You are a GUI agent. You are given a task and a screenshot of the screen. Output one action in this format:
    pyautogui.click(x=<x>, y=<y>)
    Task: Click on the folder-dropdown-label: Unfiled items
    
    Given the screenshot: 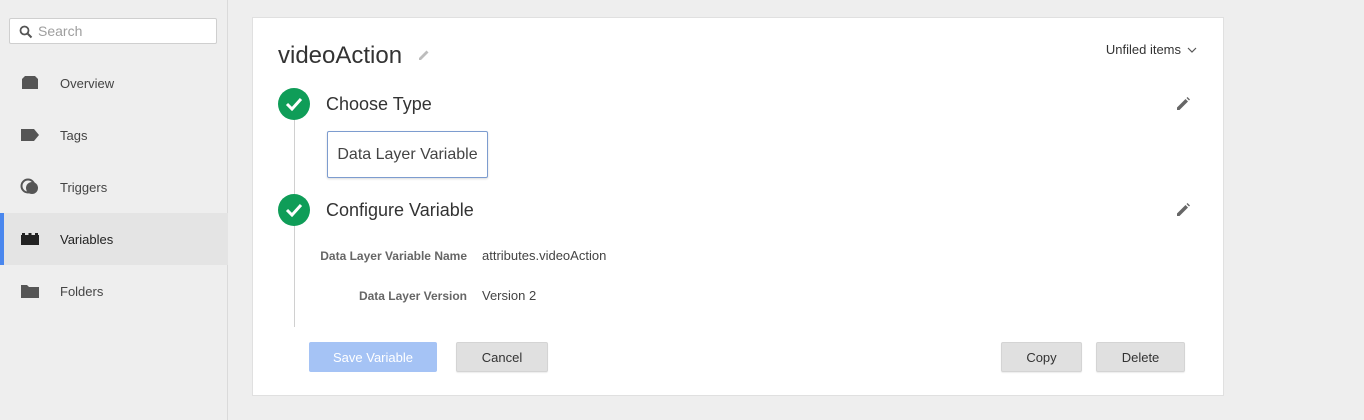 What is the action you would take?
    pyautogui.click(x=1143, y=49)
    